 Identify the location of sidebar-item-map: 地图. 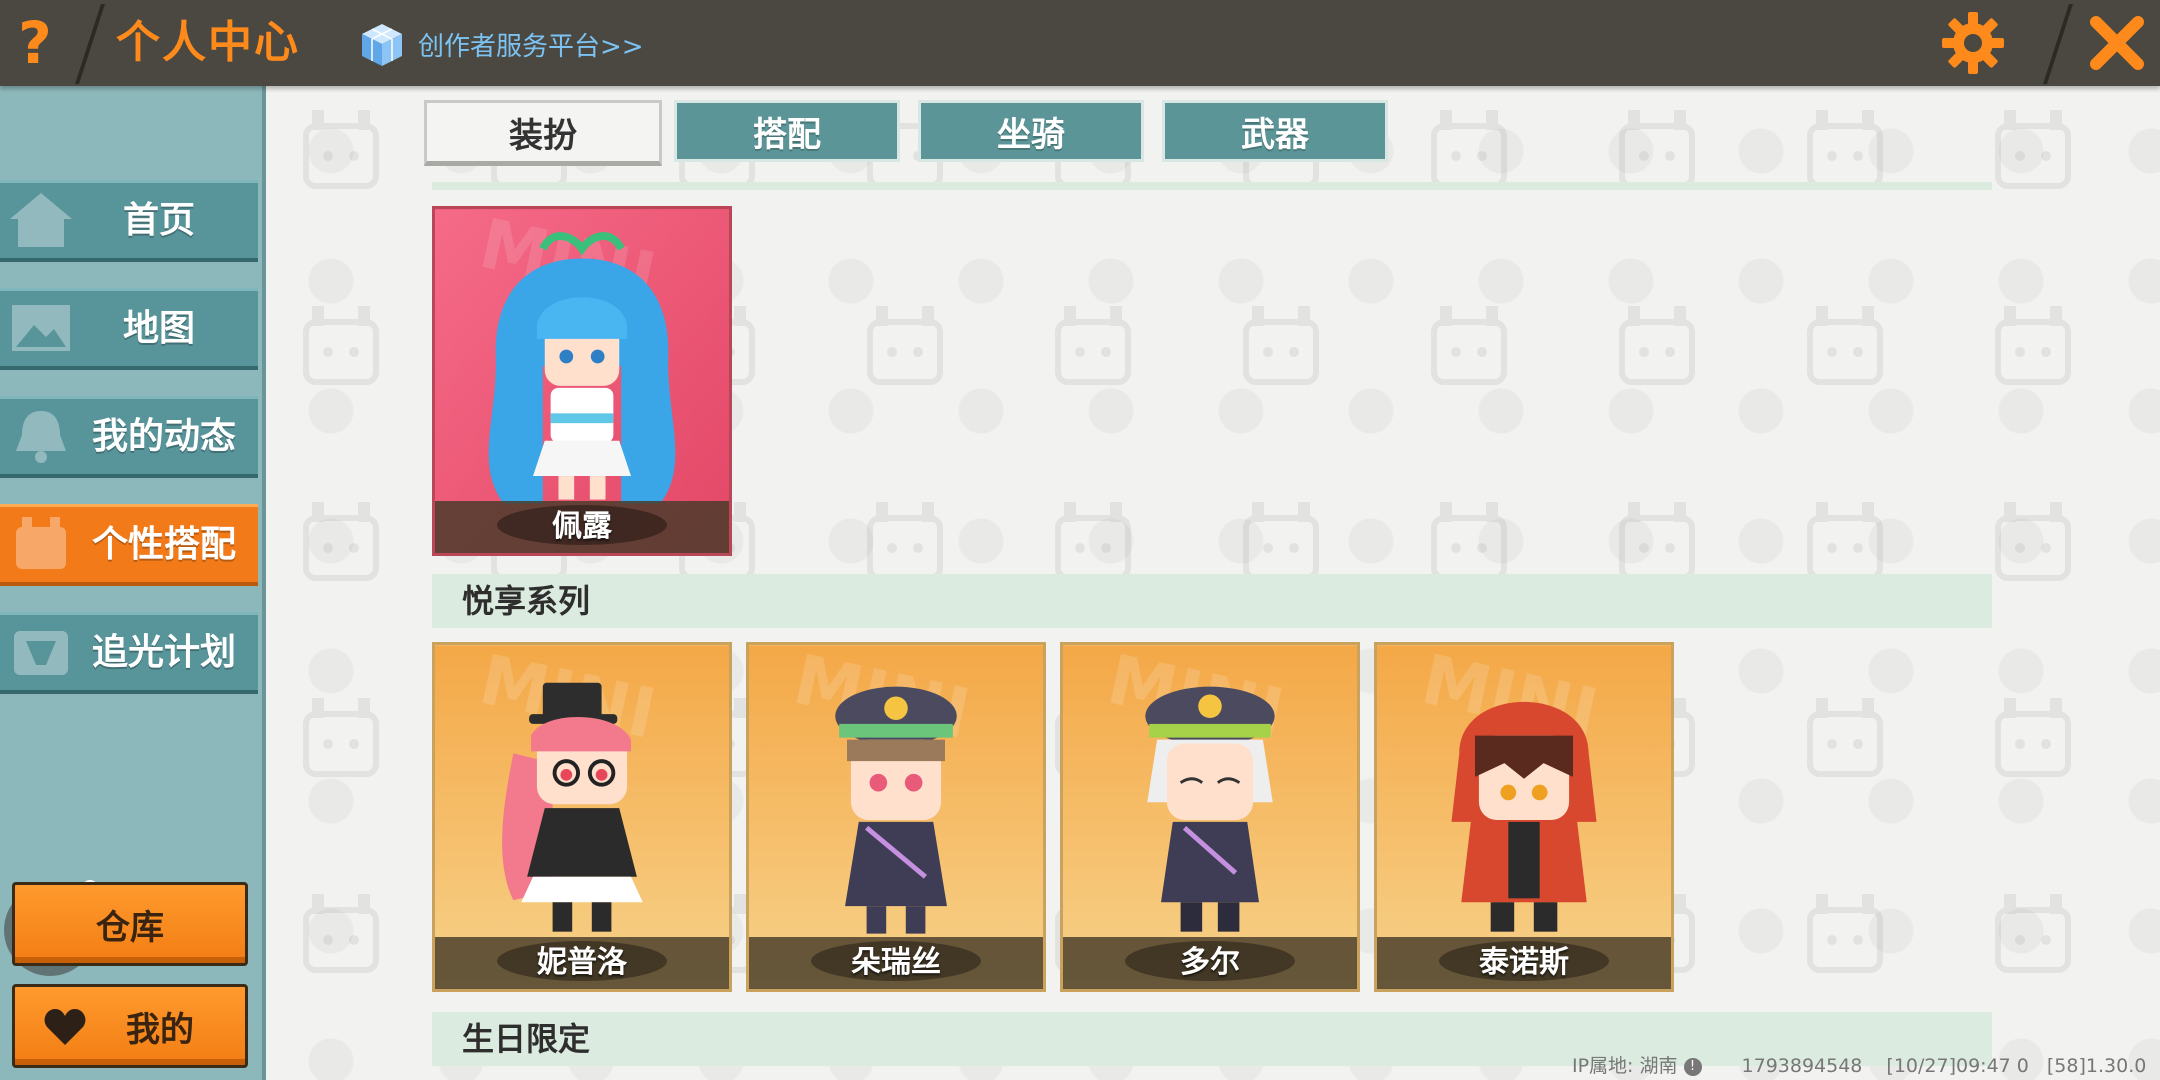
(129, 329).